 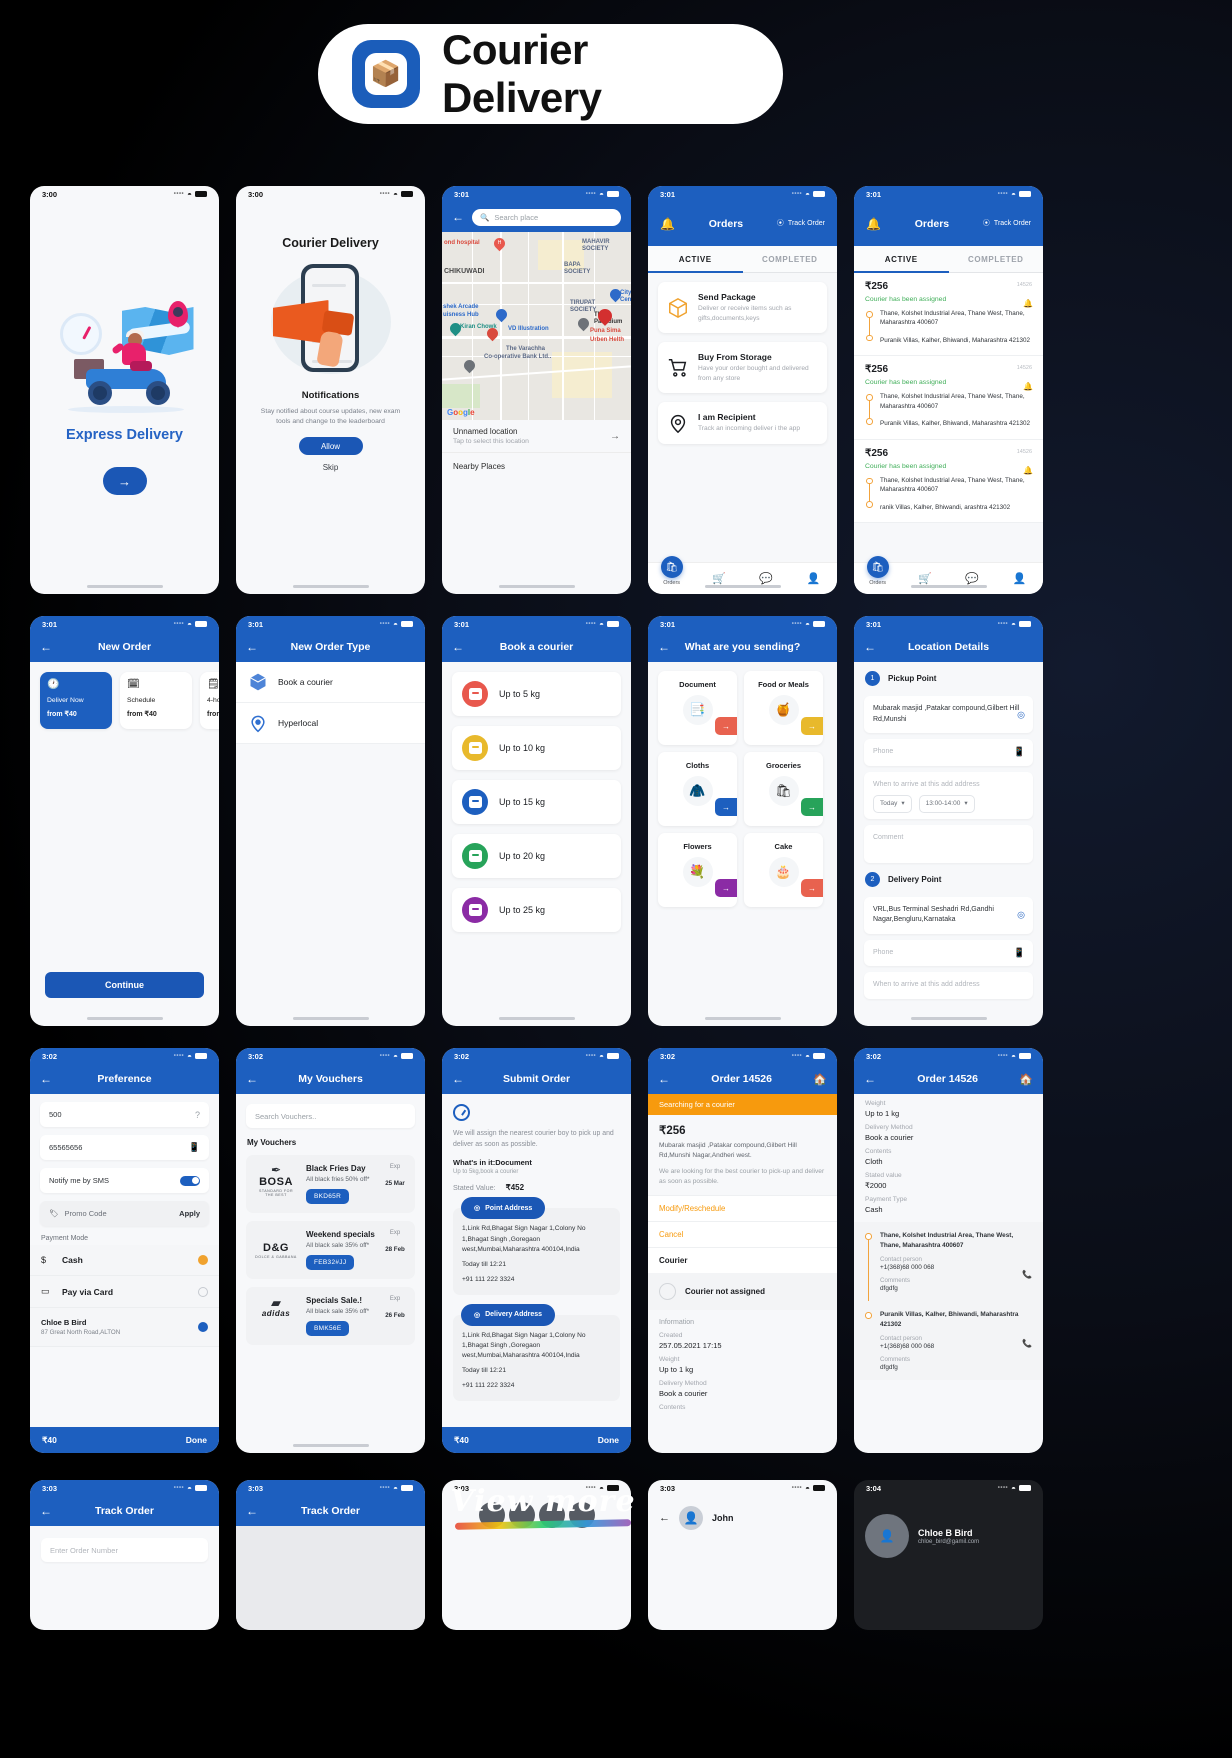 I want to click on option-deliver-now: 🕐 Deliver Now from ₹40, so click(x=76, y=700).